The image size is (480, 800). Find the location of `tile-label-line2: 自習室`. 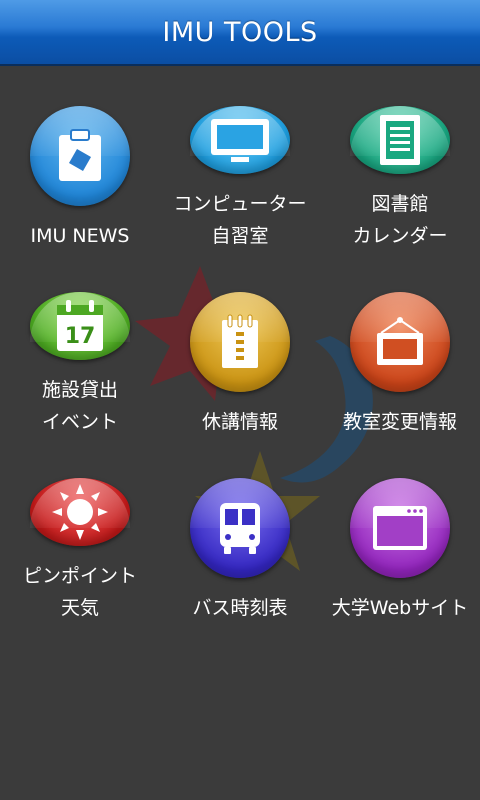

tile-label-line2: 自習室 is located at coordinates (240, 236).